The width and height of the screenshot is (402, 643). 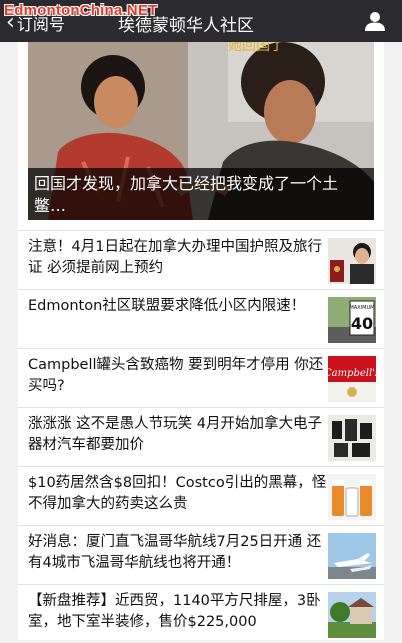 What do you see at coordinates (201, 318) in the screenshot?
I see `article-item-speed-limit: Edmonton社区联盟要求降低小区内限速！ MAXIMUM 40` at bounding box center [201, 318].